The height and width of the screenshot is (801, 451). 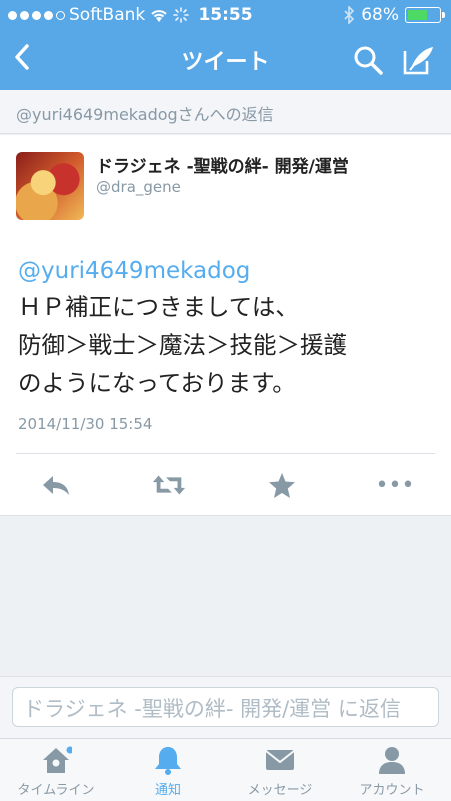 What do you see at coordinates (395, 485) in the screenshot?
I see `more-options-icon: •••` at bounding box center [395, 485].